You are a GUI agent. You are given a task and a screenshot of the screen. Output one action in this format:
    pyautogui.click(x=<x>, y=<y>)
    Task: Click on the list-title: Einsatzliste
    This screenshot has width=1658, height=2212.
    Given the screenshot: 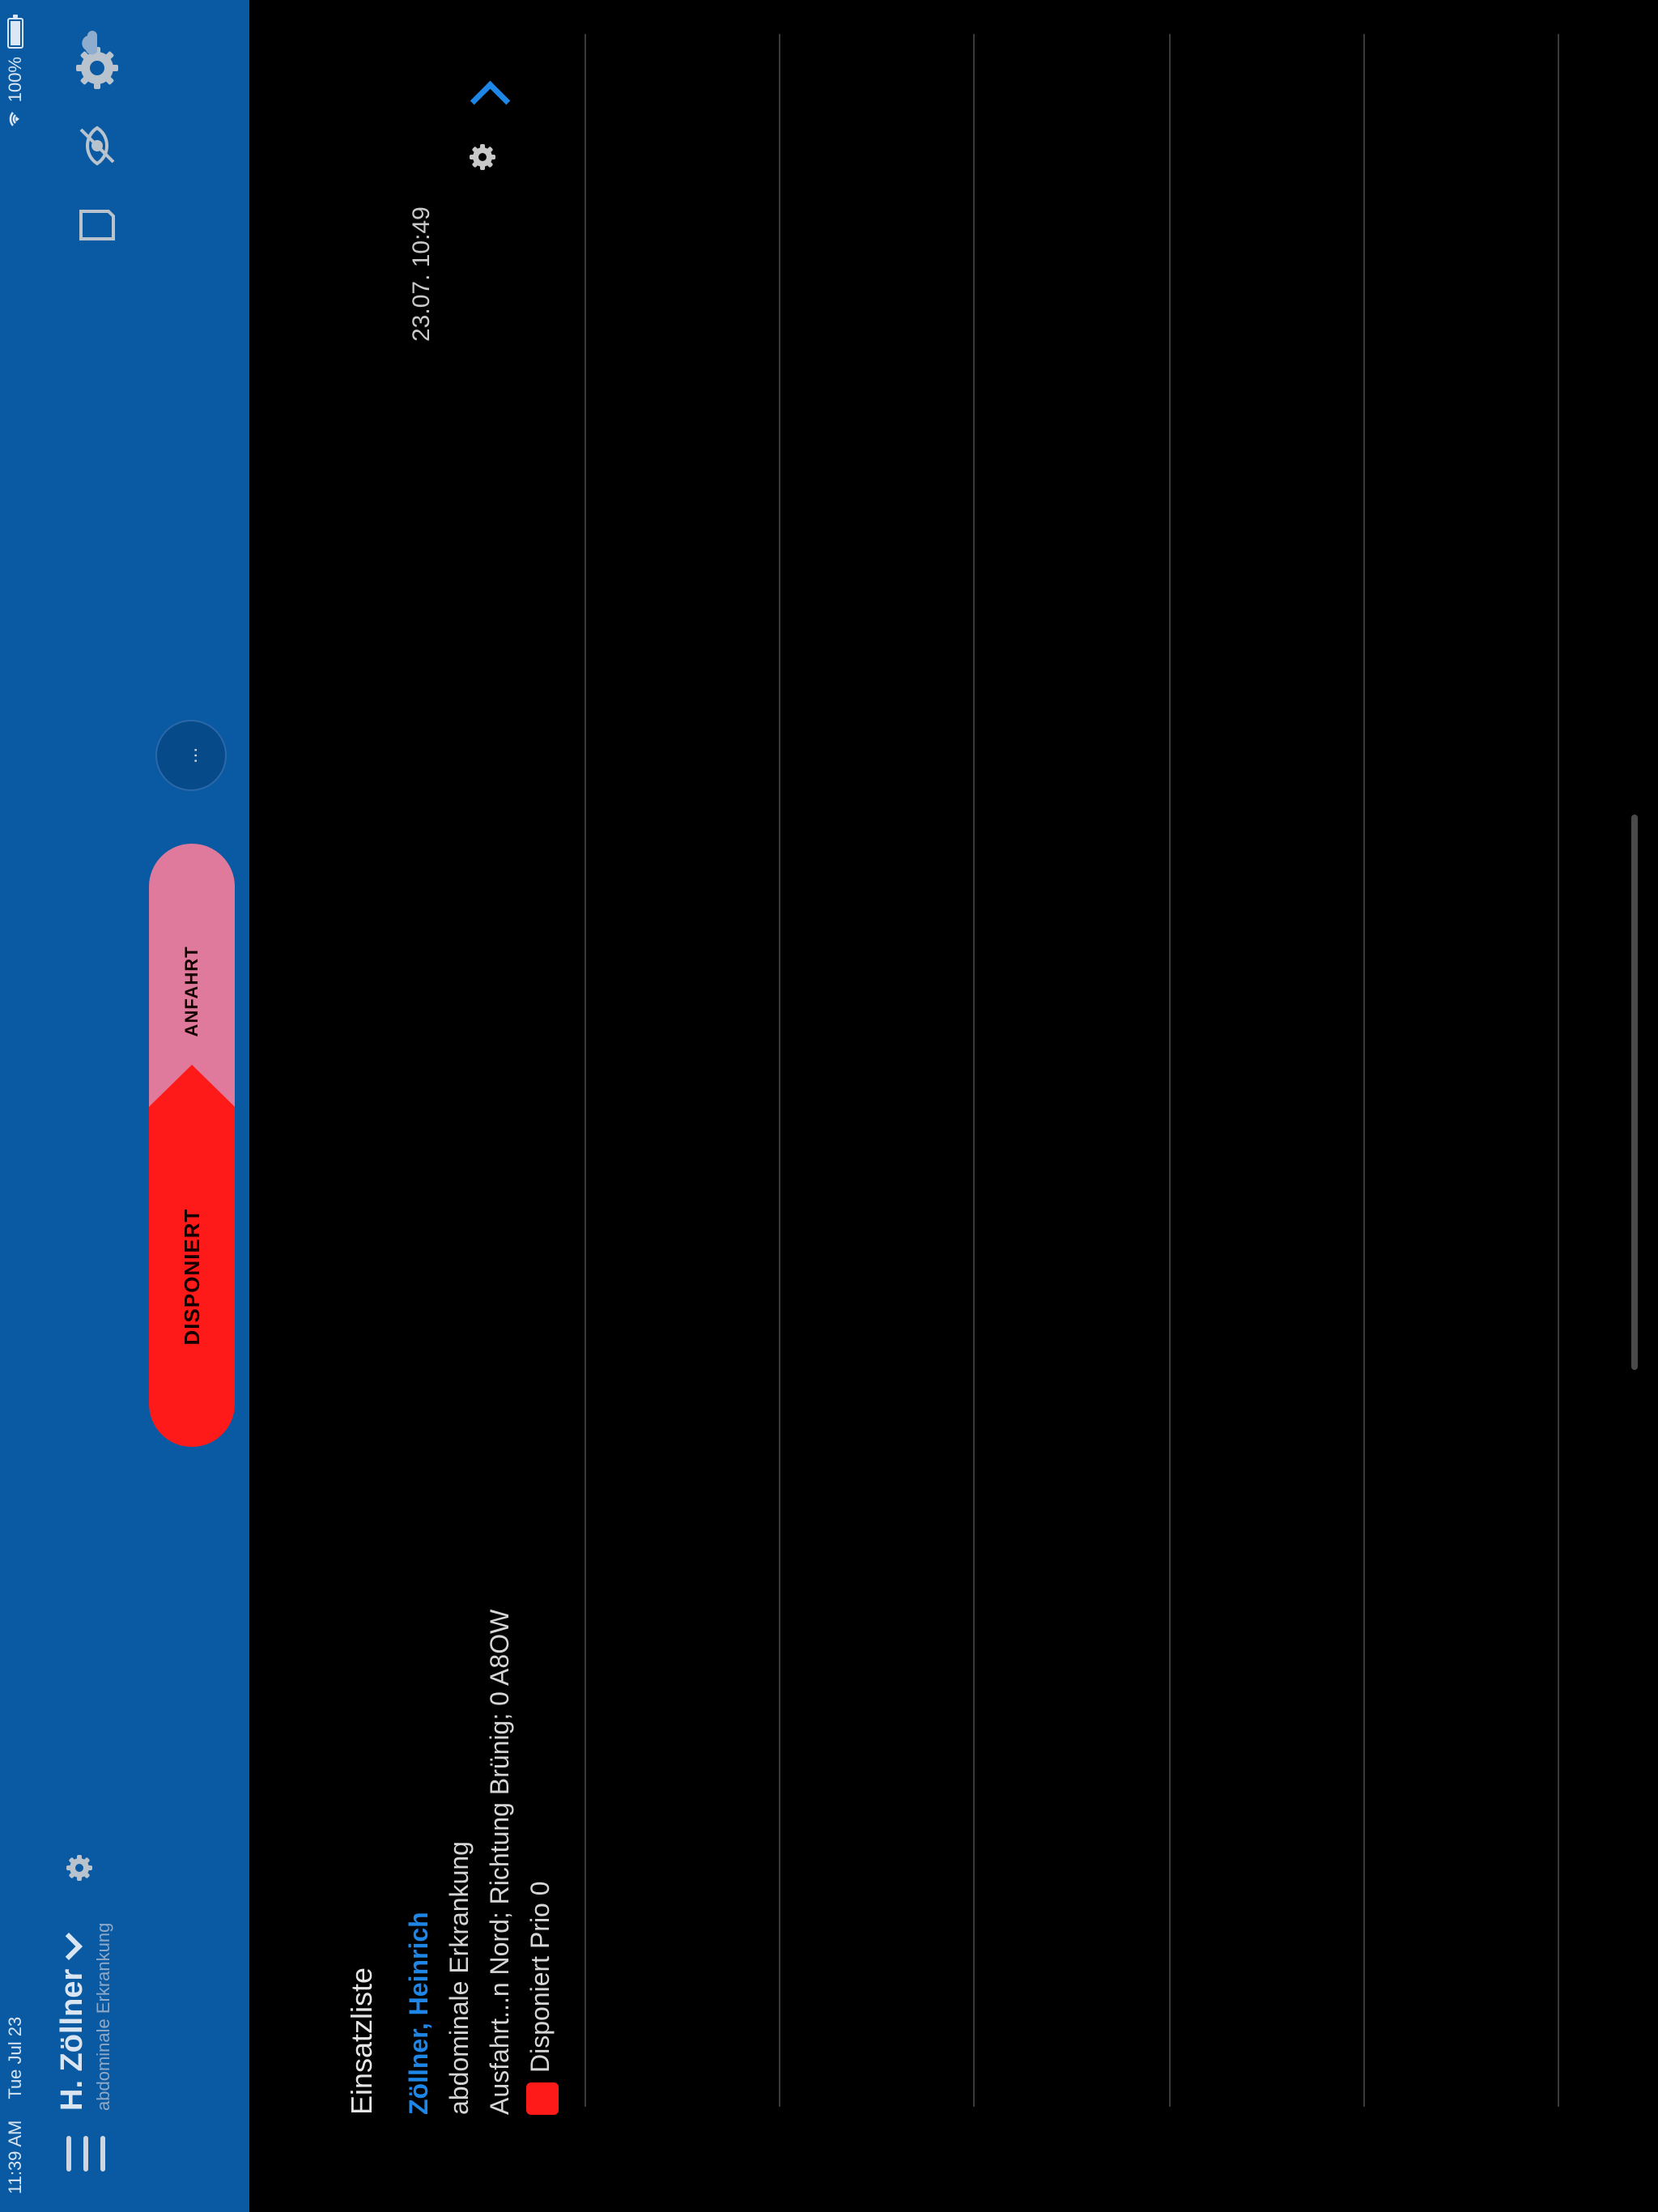 What is the action you would take?
    pyautogui.click(x=361, y=2041)
    